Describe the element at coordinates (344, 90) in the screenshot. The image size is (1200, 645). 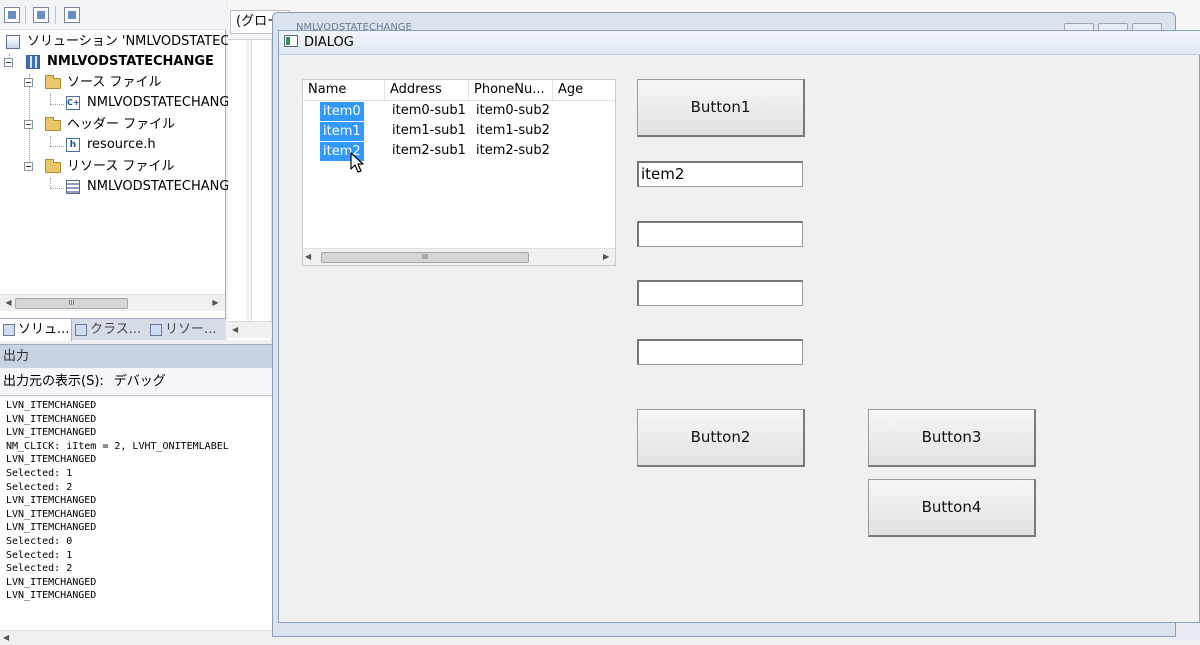
I see `column-header-name: Name` at that location.